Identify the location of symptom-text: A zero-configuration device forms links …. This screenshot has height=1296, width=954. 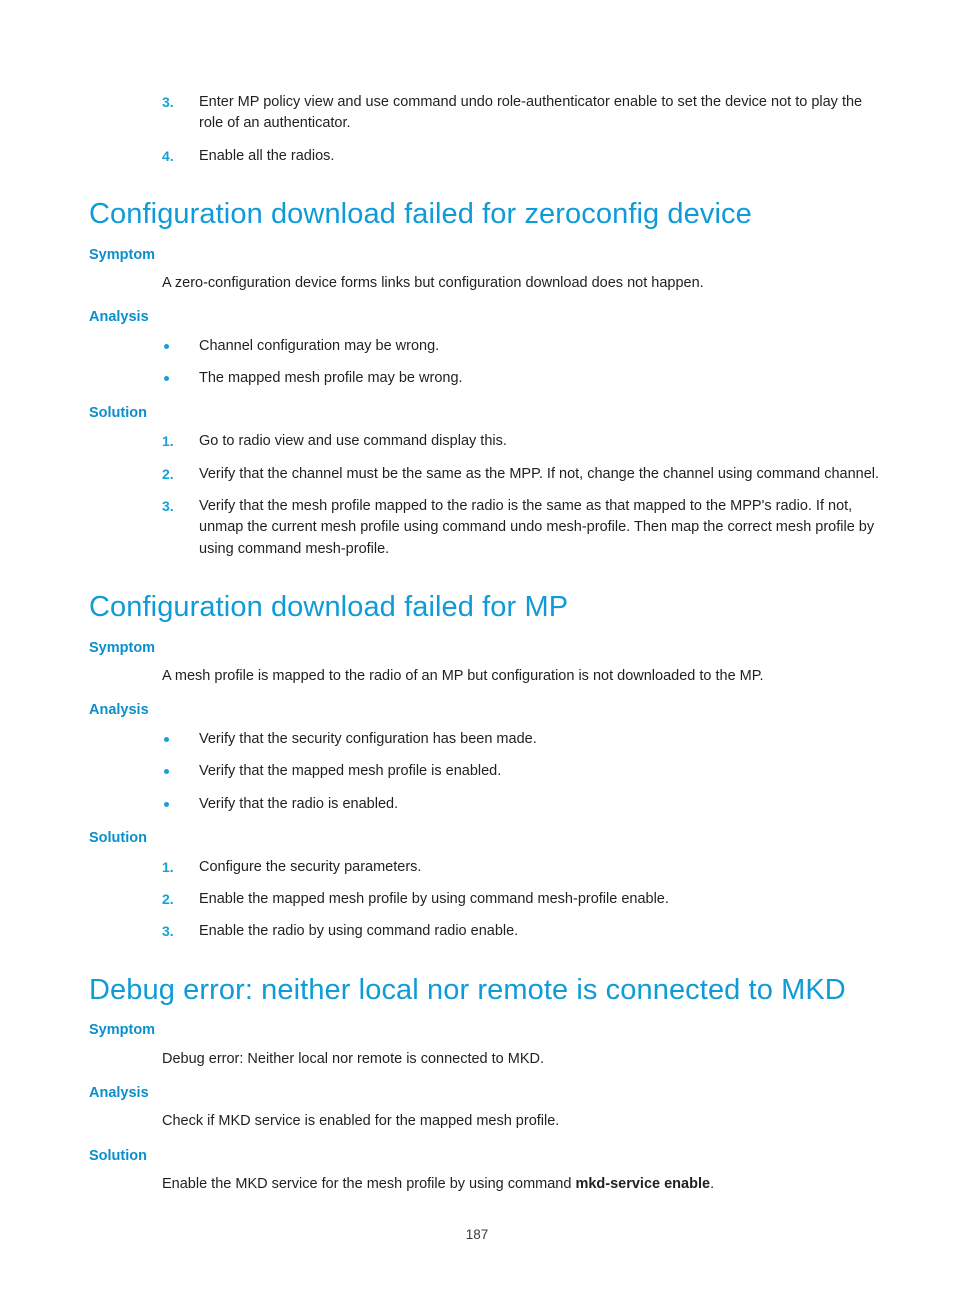
(433, 282).